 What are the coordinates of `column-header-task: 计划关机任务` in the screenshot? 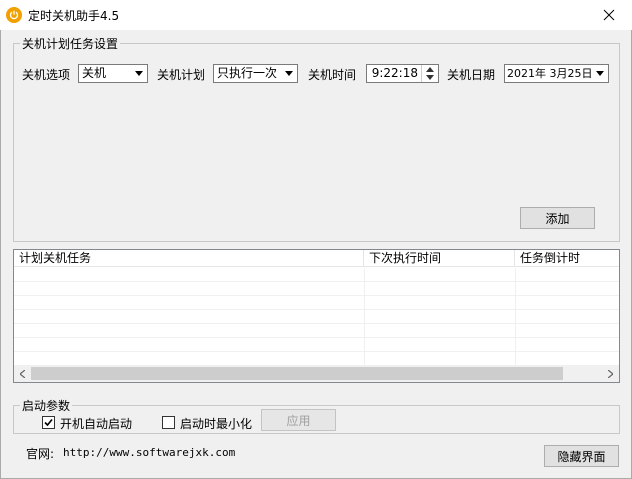 It's located at (189, 258).